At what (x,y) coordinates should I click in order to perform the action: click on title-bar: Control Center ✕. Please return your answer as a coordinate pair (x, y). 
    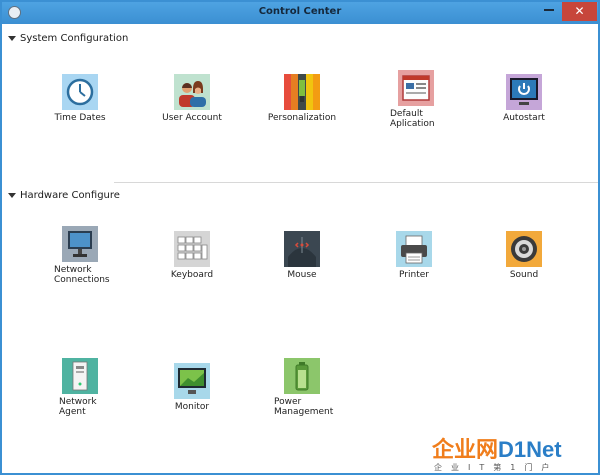
    Looking at the image, I should click on (300, 13).